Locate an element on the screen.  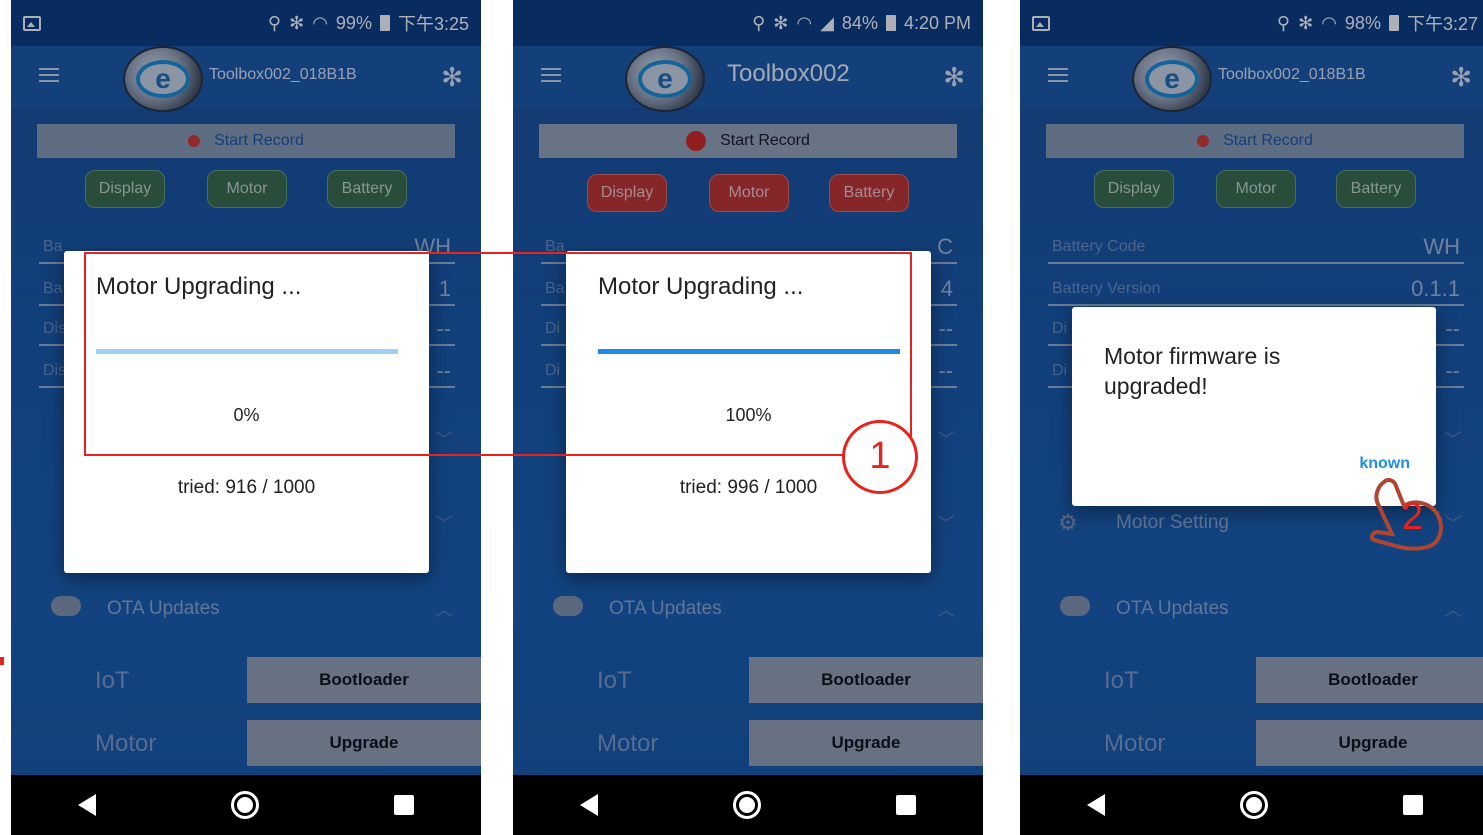
step-marker-1: 1 is located at coordinates (880, 457).